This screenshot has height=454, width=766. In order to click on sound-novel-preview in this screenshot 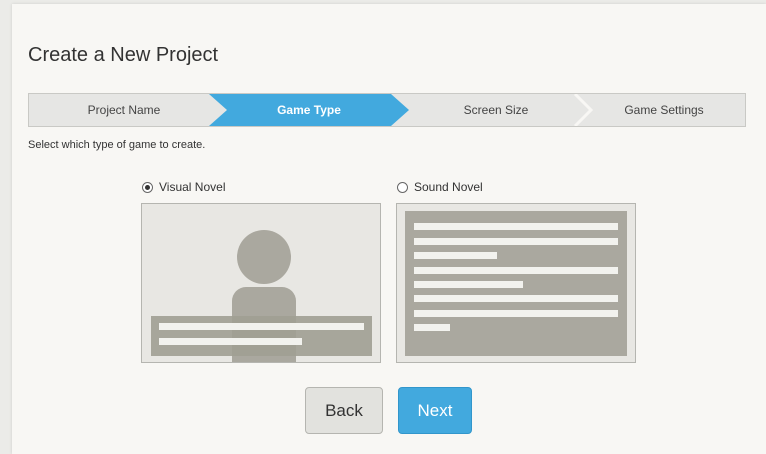, I will do `click(516, 283)`.